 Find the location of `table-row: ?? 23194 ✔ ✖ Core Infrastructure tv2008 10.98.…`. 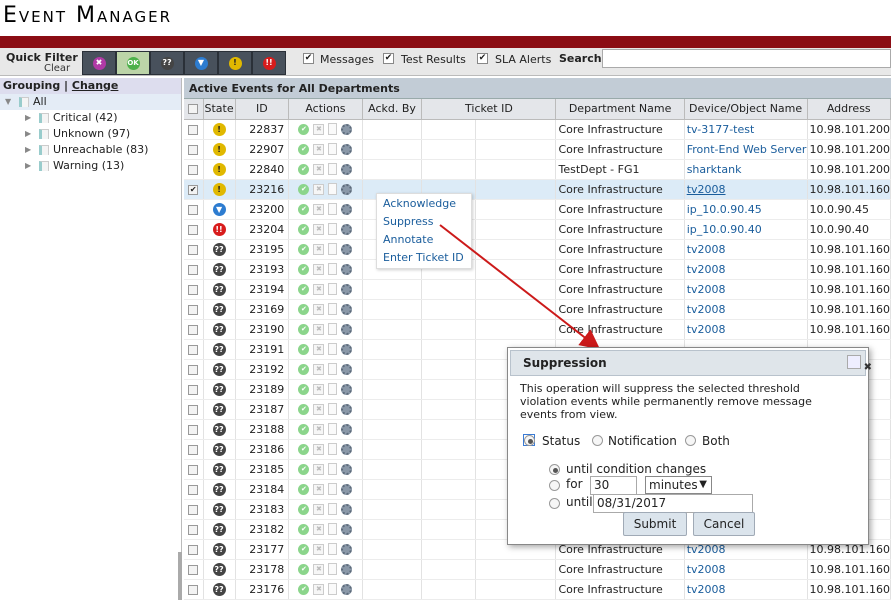

table-row: ?? 23194 ✔ ✖ Core Infrastructure tv2008 10.98.… is located at coordinates (537, 289).